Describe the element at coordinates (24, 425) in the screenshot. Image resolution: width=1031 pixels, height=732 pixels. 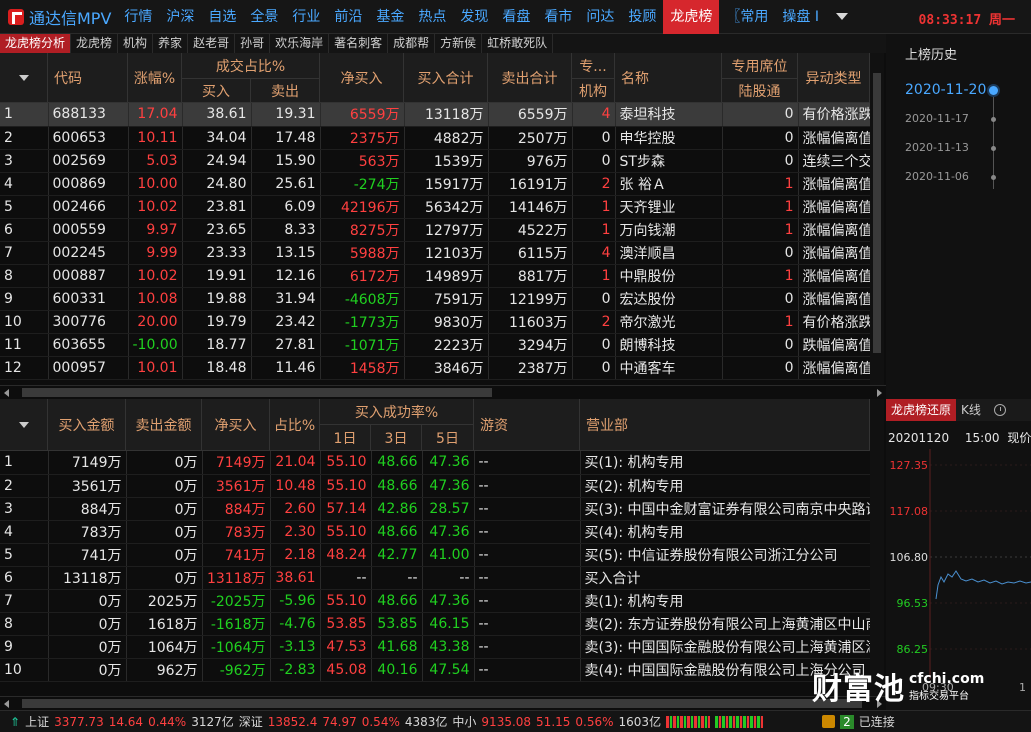
I see `detail-column-menu-button` at that location.